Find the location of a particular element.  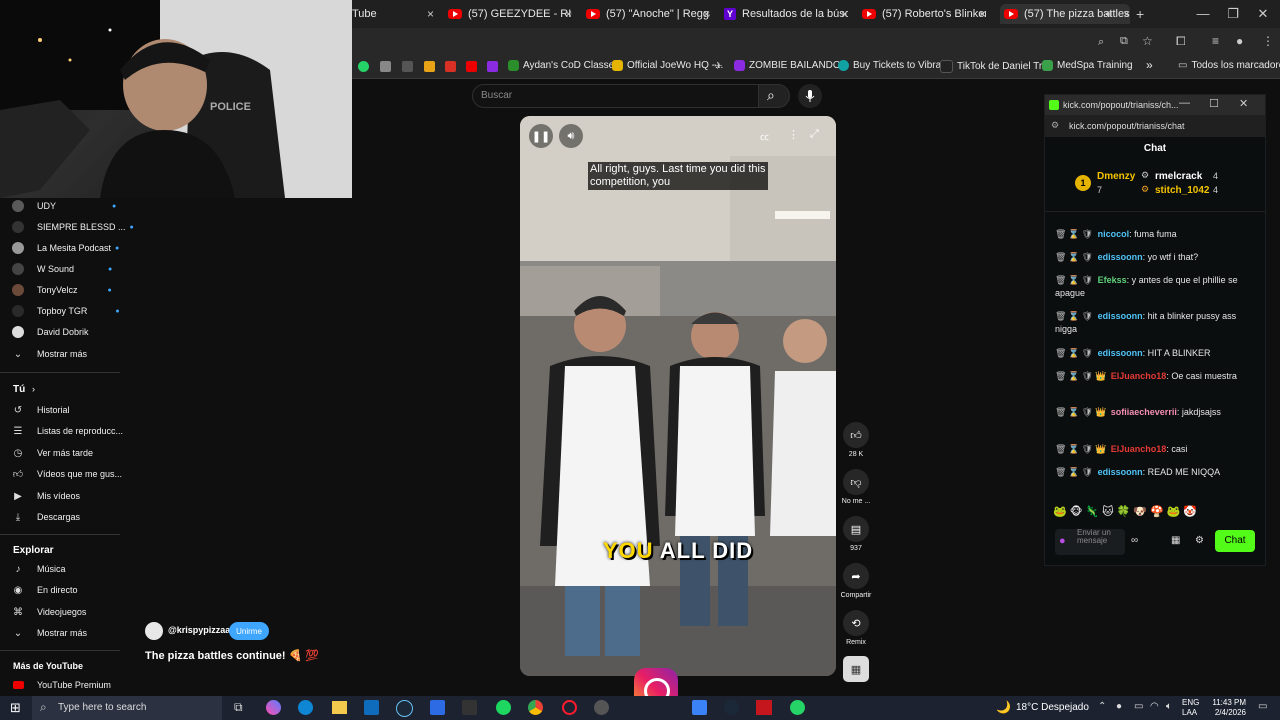

captions-icon: ㏄ is located at coordinates (764, 136).